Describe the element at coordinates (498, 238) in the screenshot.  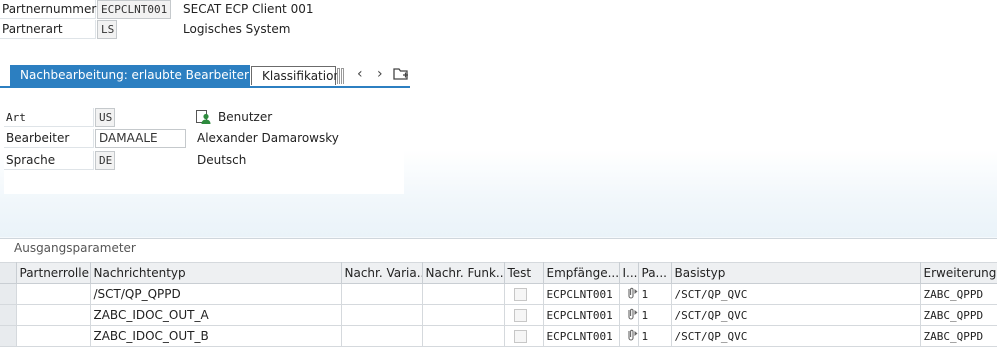
I see `section-divider` at that location.